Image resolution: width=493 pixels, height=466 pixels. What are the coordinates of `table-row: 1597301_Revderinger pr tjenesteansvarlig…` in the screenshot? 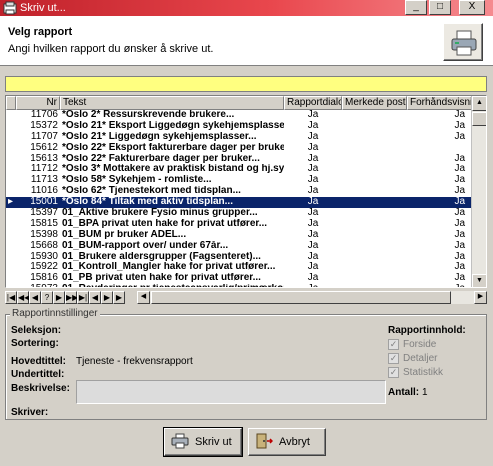 It's located at (239, 285).